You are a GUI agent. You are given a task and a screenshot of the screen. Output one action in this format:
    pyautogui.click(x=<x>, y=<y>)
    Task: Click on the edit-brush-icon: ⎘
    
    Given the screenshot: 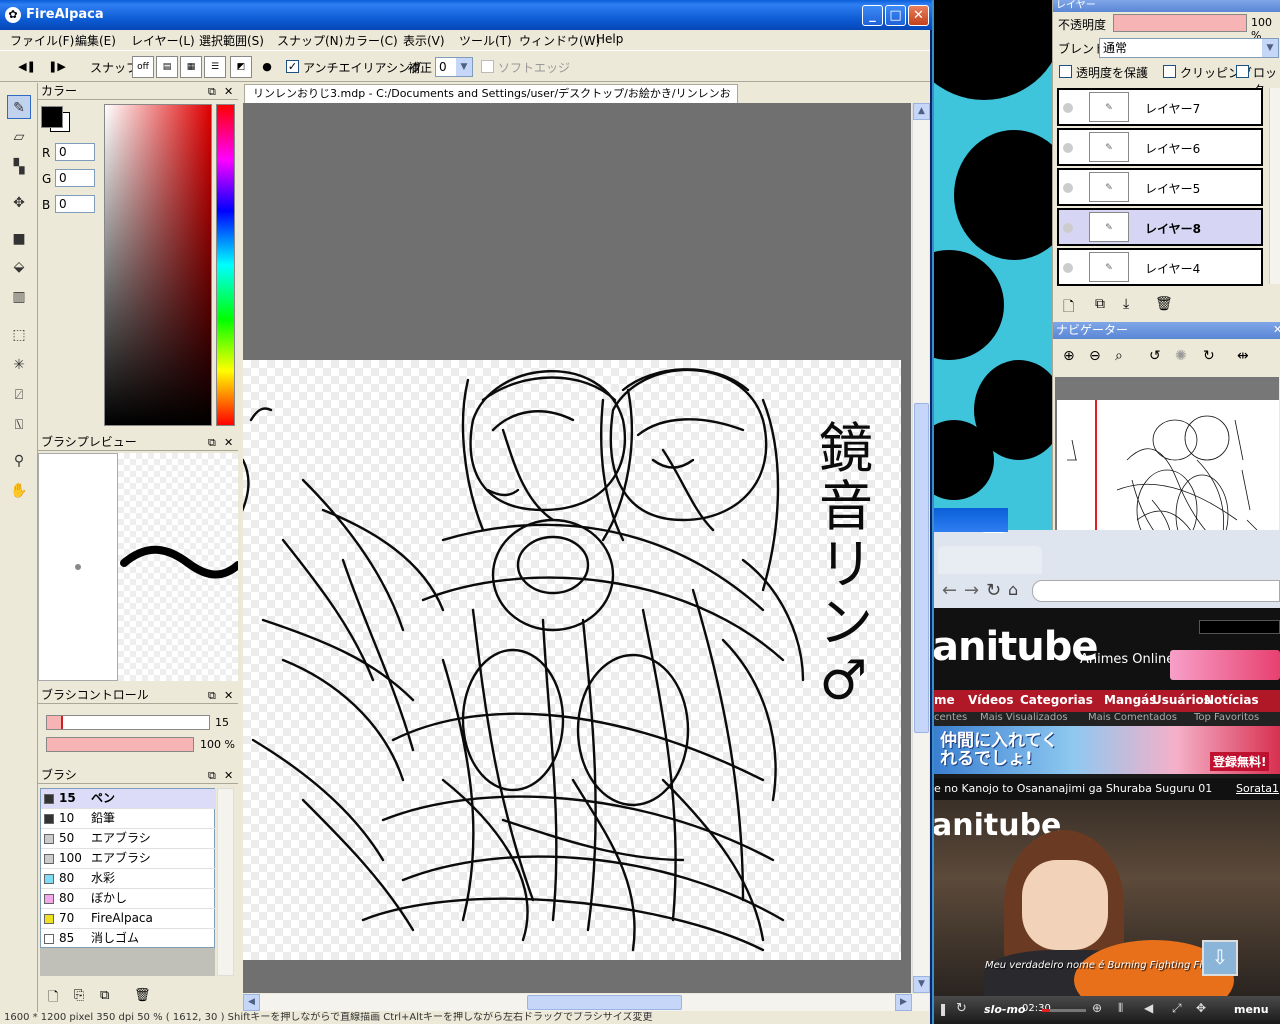 What is the action you would take?
    pyautogui.click(x=79, y=995)
    